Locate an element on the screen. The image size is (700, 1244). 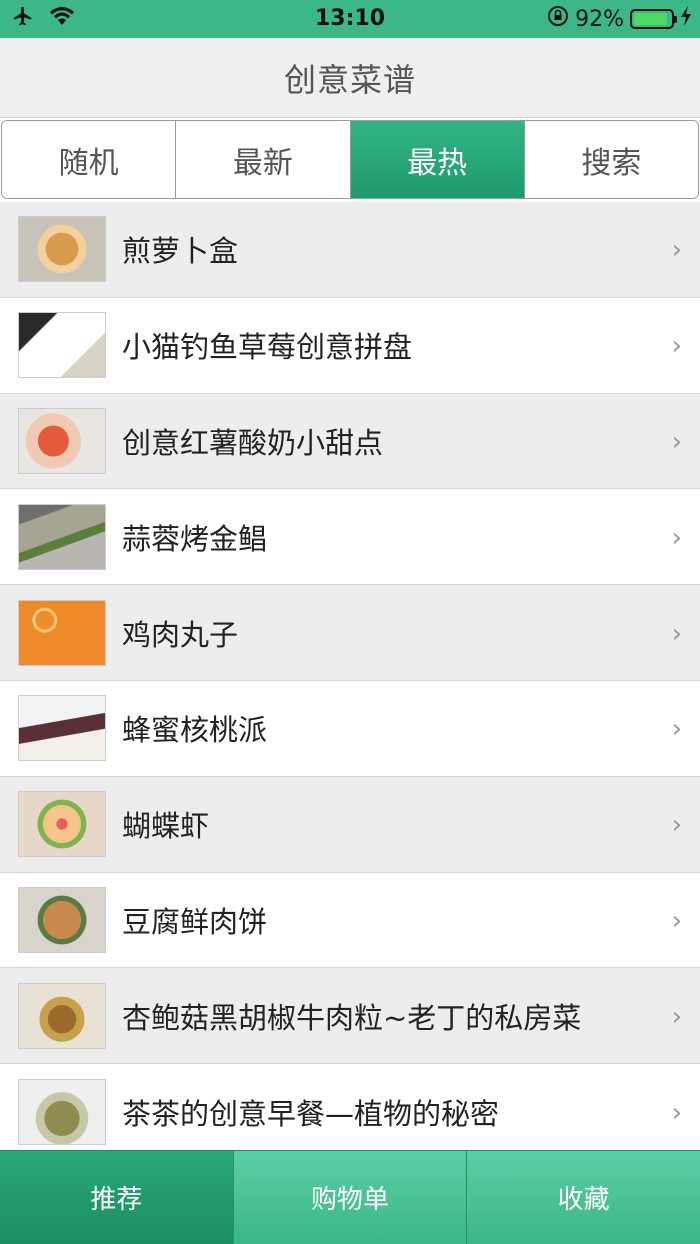
recipe-title: 煎萝卜盒 is located at coordinates (180, 251).